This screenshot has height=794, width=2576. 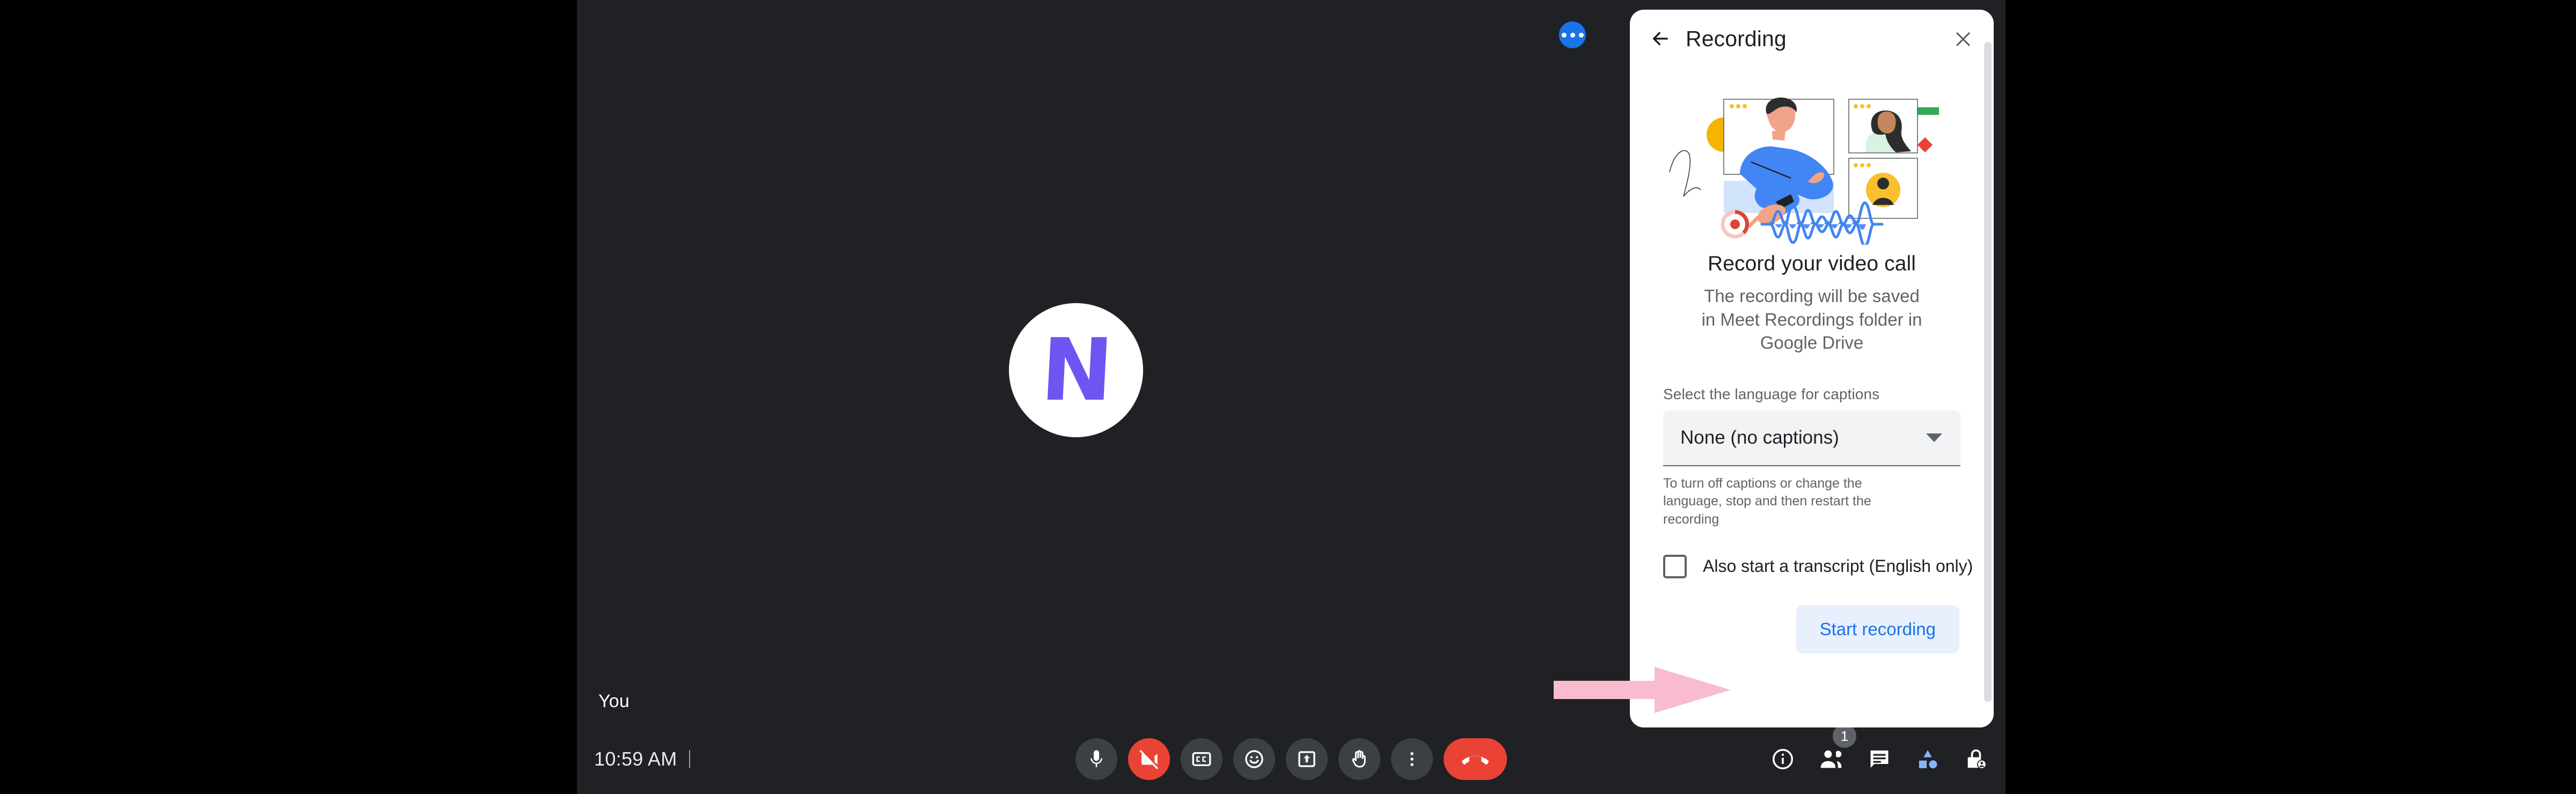 I want to click on back-button, so click(x=1660, y=38).